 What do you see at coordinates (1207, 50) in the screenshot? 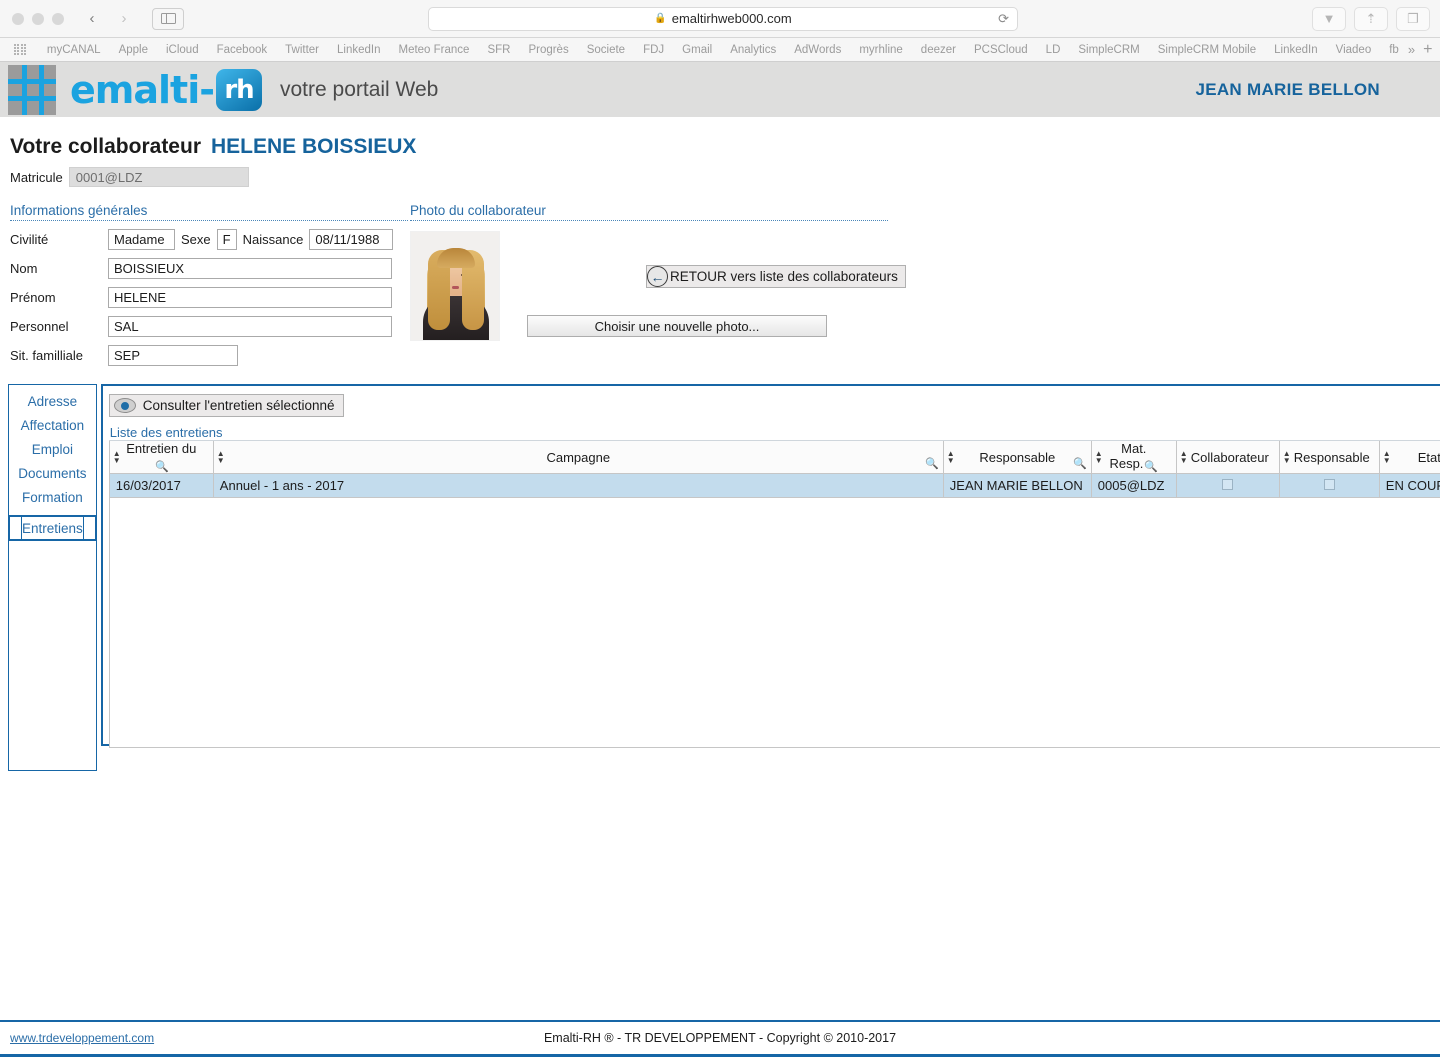
I see `bookmark-simplecrm-mobile: SimpleCRM Mobile` at bounding box center [1207, 50].